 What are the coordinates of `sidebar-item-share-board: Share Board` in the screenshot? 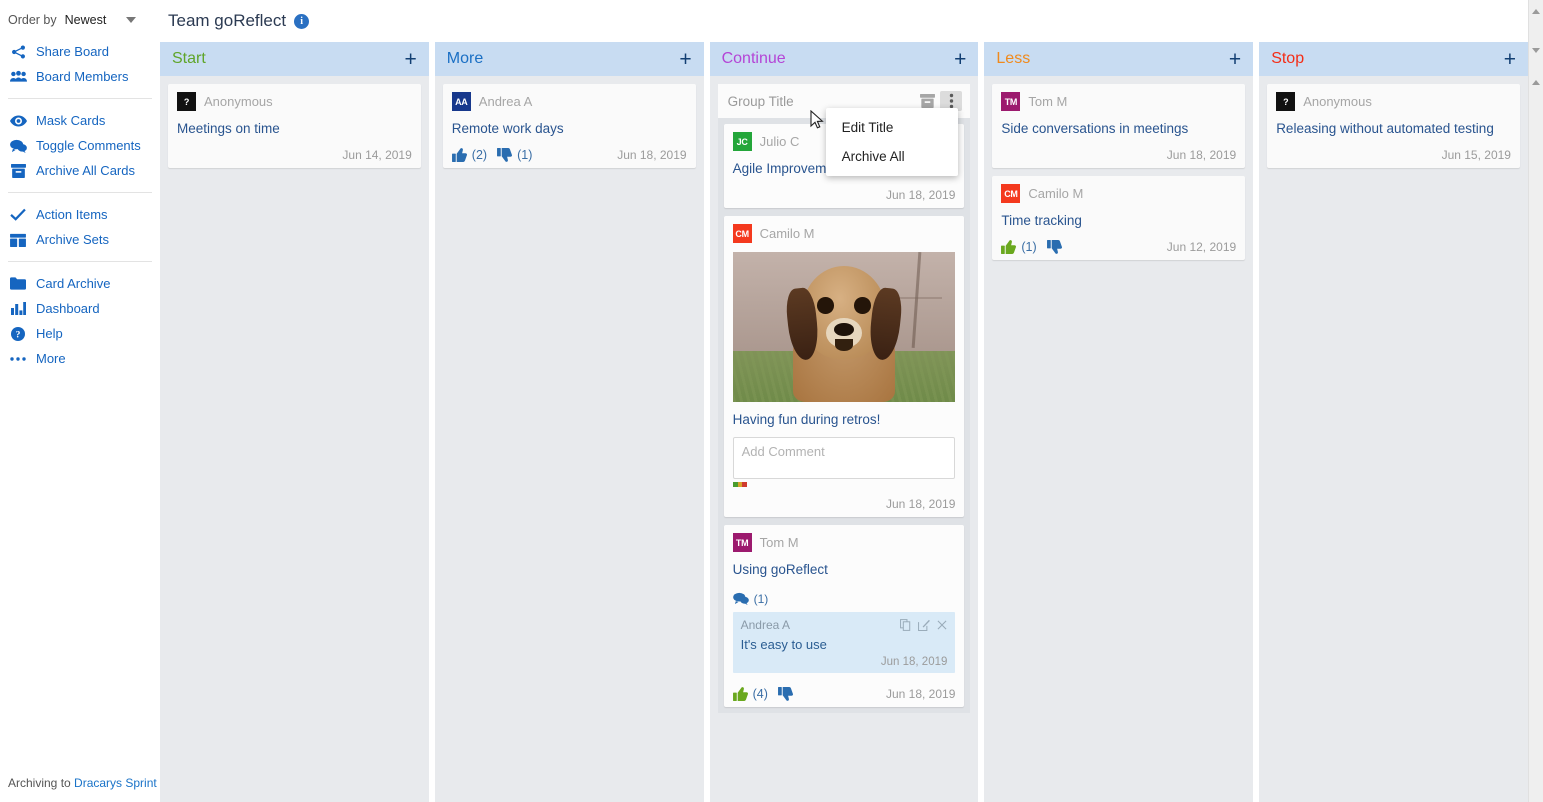 It's located at (80, 51).